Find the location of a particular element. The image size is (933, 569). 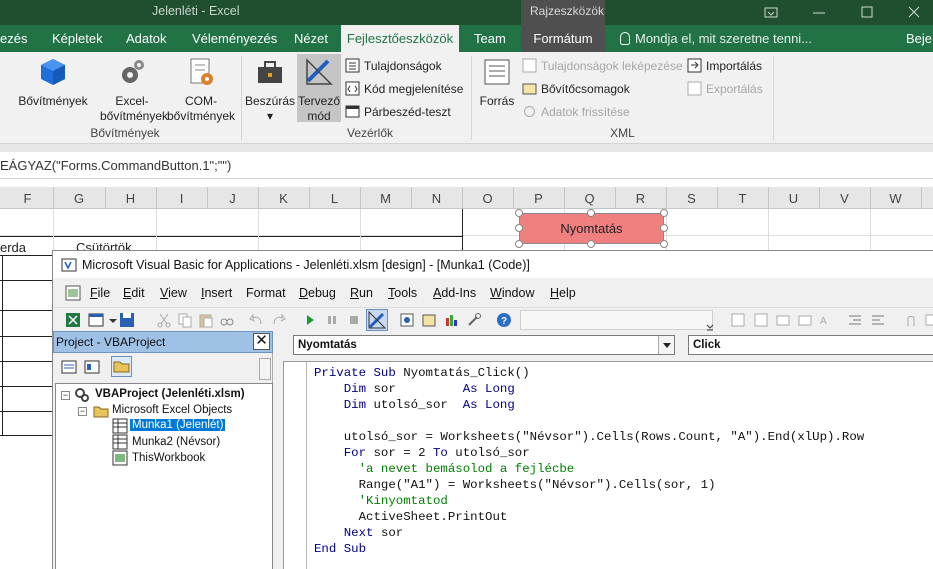

comment-block-icon is located at coordinates (929, 320).